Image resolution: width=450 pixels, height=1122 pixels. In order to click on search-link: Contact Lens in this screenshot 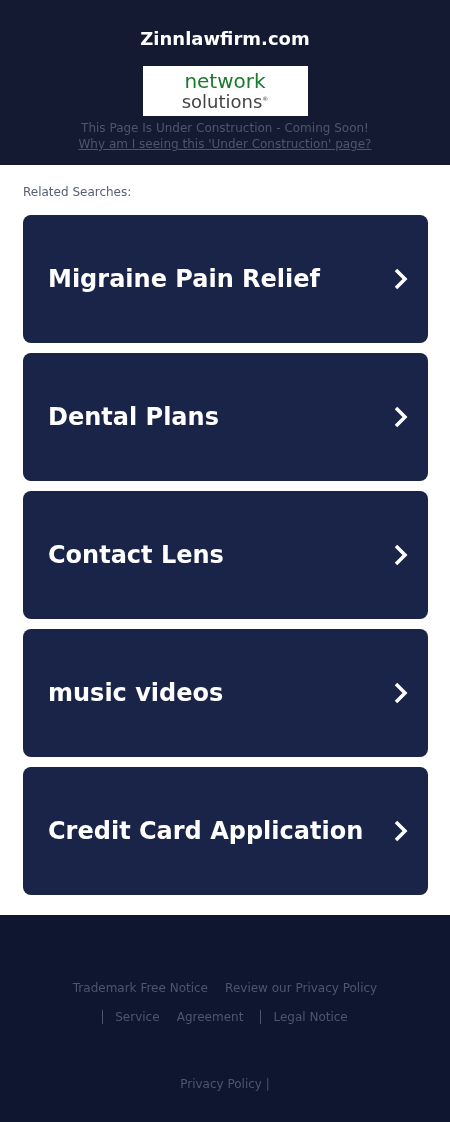, I will do `click(225, 555)`.